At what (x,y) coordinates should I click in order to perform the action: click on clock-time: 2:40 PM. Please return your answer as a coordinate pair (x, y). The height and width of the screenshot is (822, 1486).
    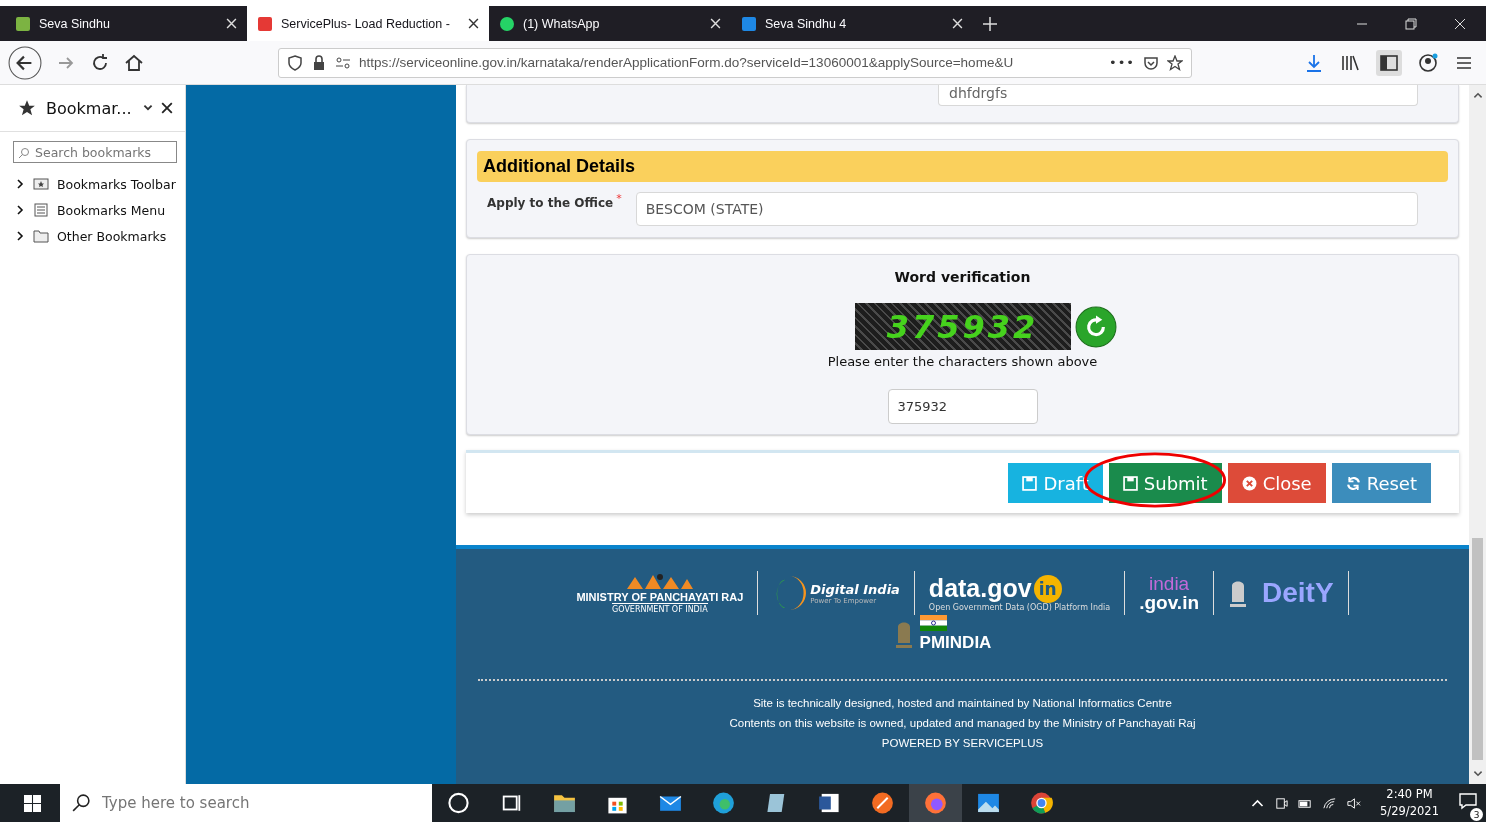
    Looking at the image, I should click on (1409, 794).